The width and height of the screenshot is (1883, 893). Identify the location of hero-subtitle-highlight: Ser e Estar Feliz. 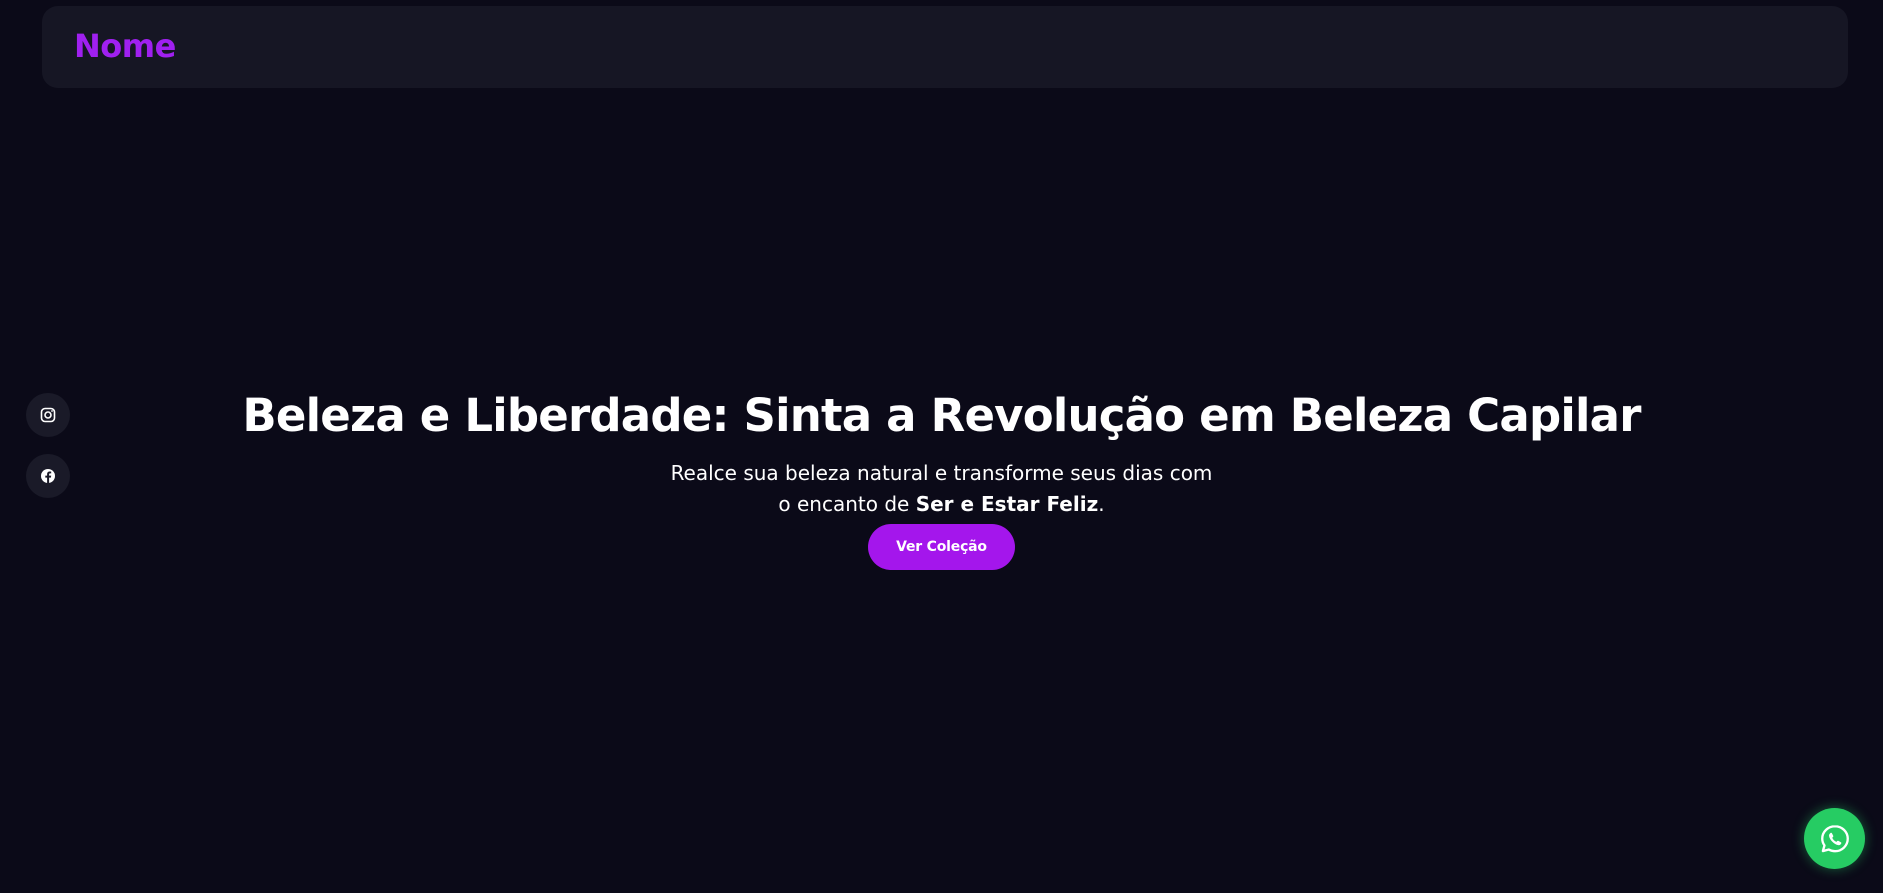
(1007, 504).